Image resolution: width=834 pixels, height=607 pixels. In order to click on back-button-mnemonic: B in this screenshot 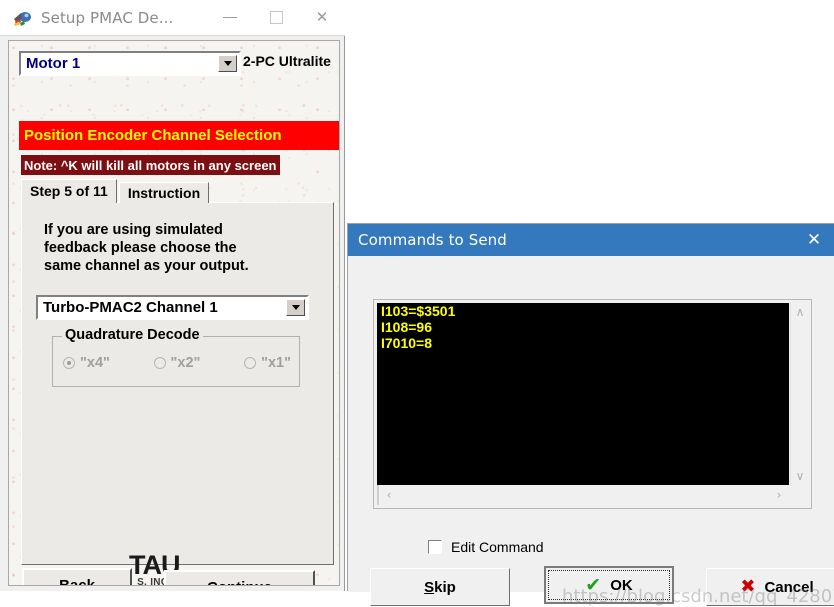, I will do `click(64, 581)`.